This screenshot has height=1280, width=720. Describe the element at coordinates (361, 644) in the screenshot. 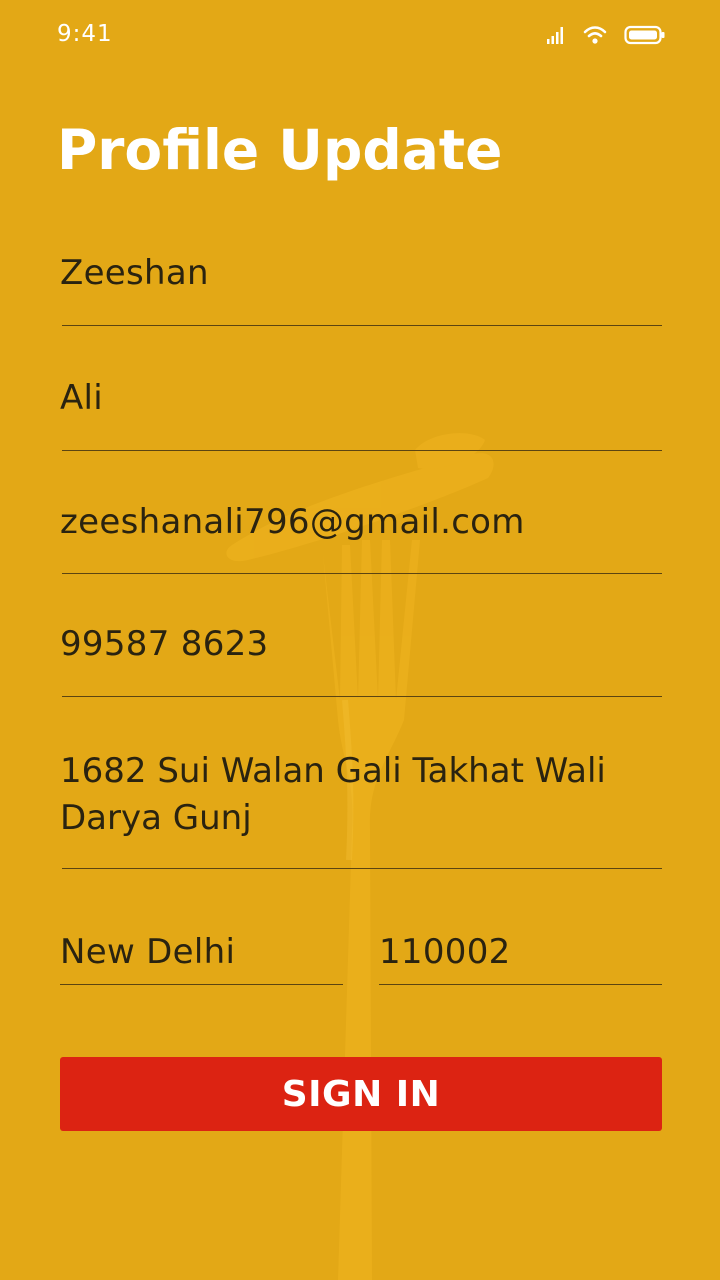

I see `phone-input` at that location.